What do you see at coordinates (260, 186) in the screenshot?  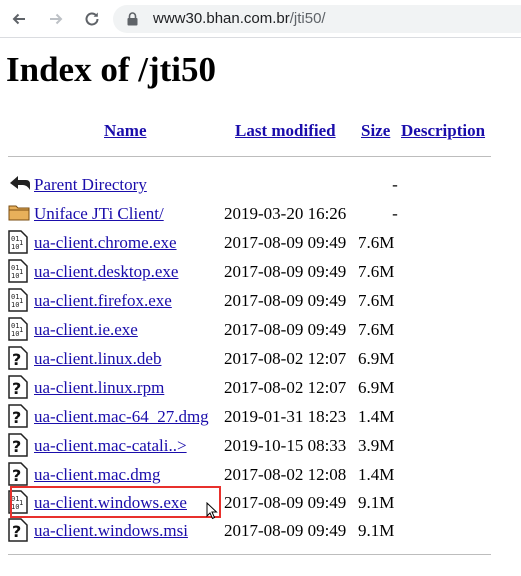 I see `table-row-parent-directory: Parent Directory -` at bounding box center [260, 186].